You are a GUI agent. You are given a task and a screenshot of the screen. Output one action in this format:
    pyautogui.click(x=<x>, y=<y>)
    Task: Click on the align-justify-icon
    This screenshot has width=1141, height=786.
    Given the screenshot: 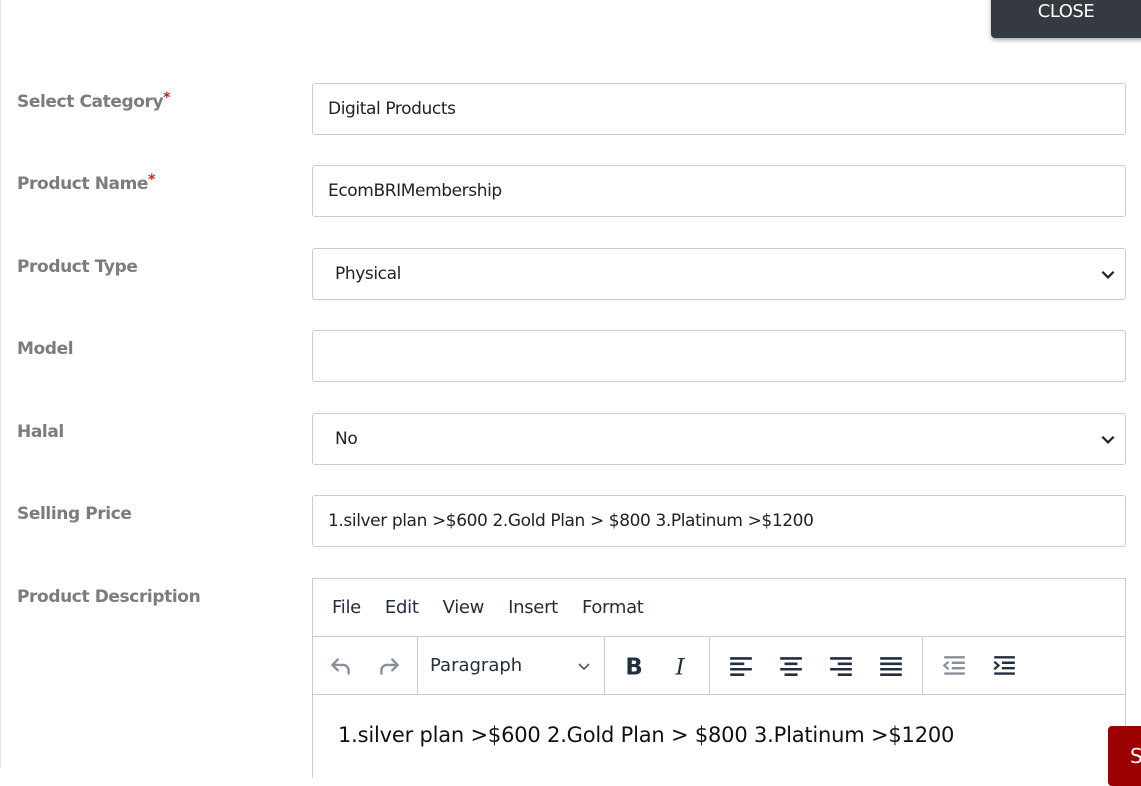 What is the action you would take?
    pyautogui.click(x=891, y=666)
    